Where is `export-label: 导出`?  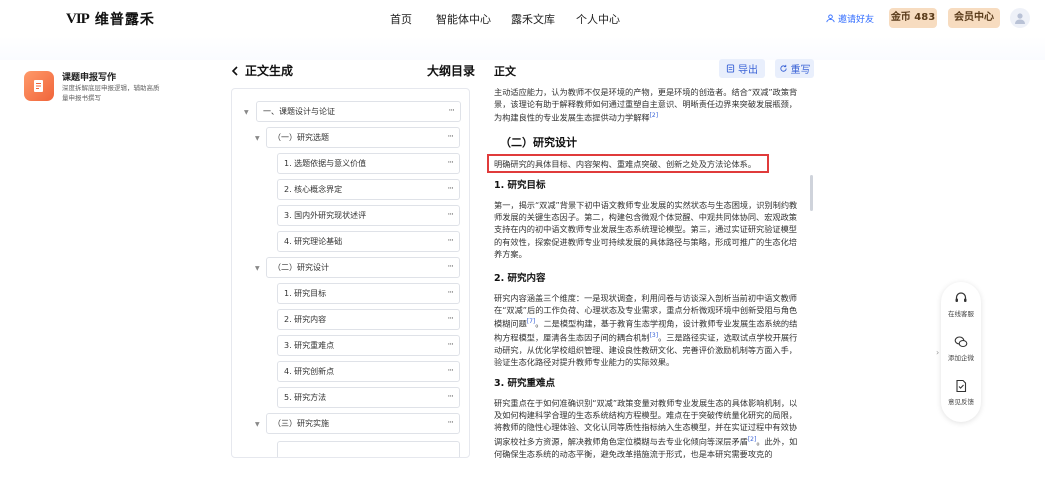
export-label: 导出 is located at coordinates (748, 70).